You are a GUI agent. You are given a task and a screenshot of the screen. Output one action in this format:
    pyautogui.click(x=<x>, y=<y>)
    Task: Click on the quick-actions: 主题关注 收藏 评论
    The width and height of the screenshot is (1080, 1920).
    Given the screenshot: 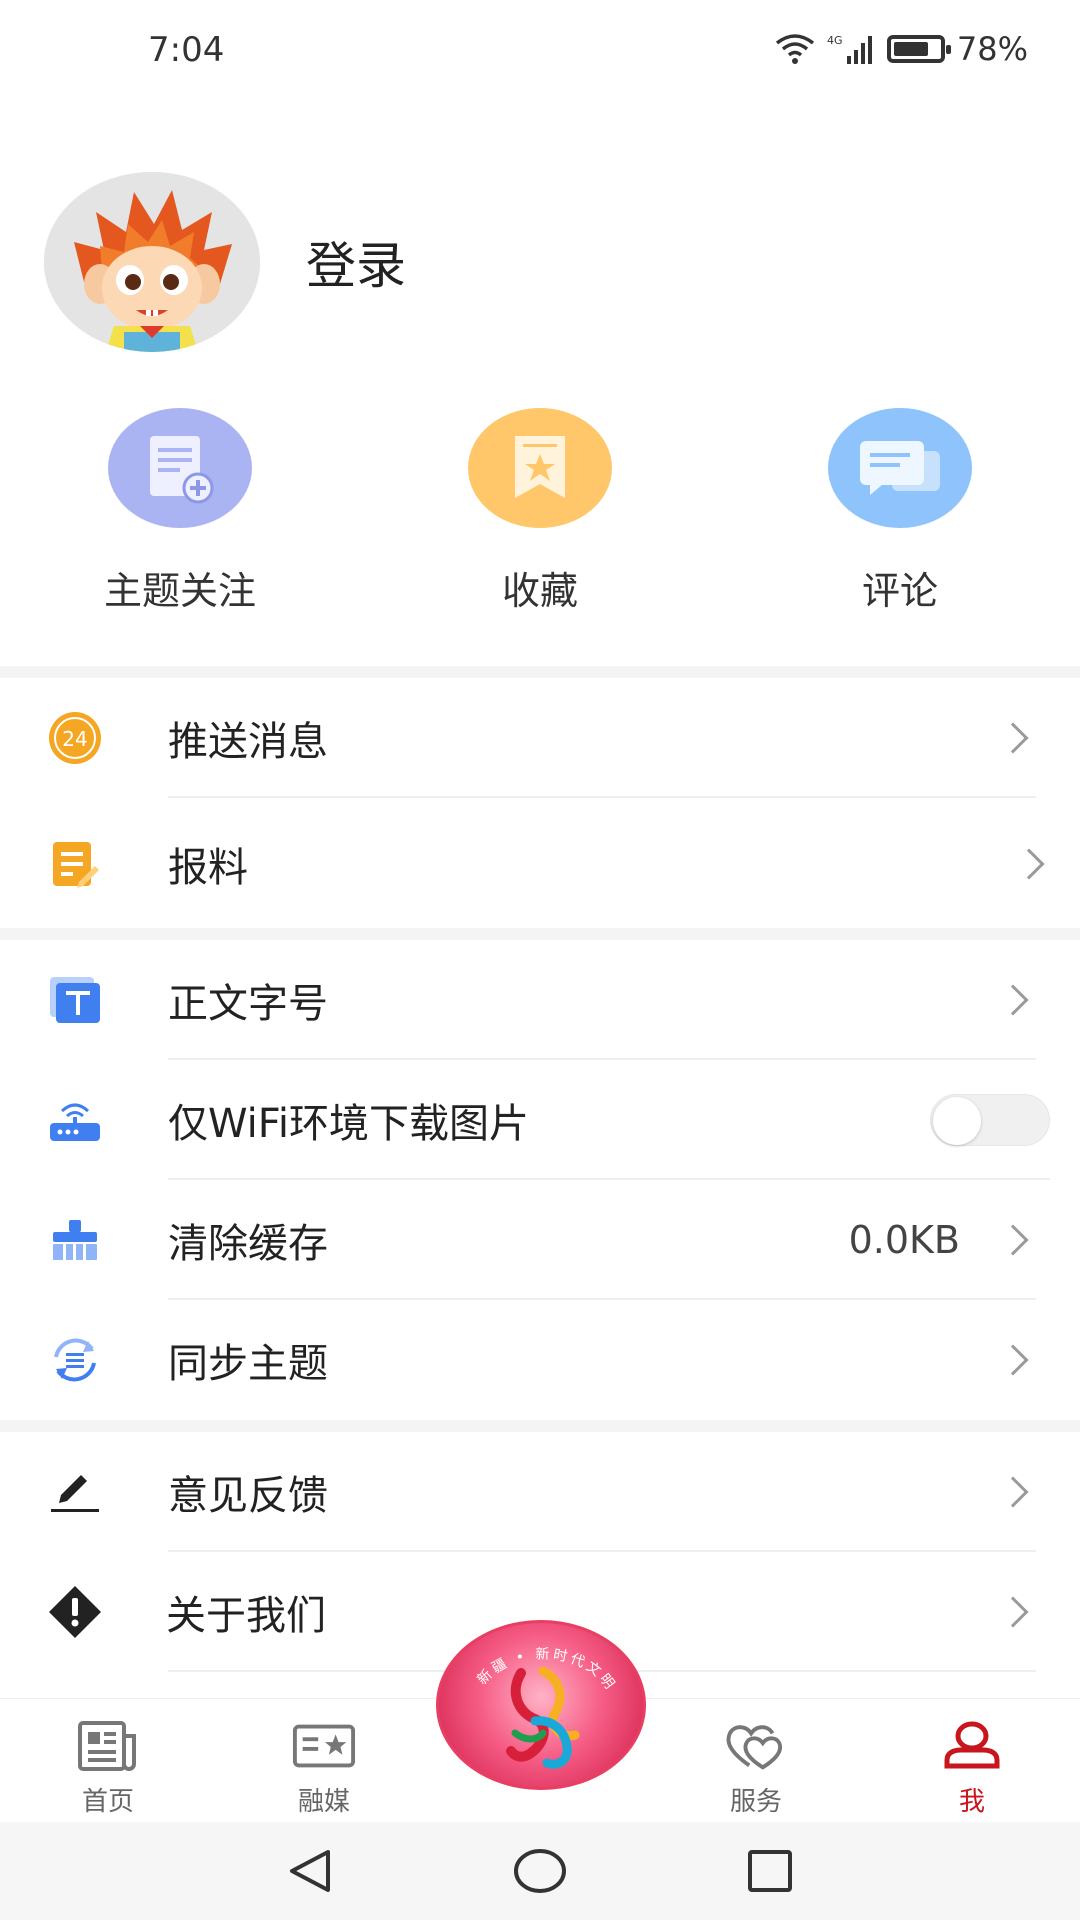 What is the action you would take?
    pyautogui.click(x=540, y=511)
    